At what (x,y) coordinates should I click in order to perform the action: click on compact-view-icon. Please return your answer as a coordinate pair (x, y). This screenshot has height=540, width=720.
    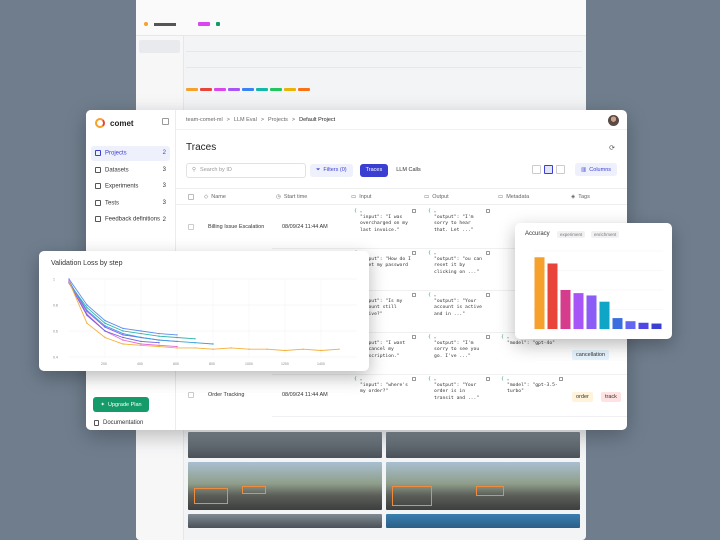
    Looking at the image, I should click on (536, 169).